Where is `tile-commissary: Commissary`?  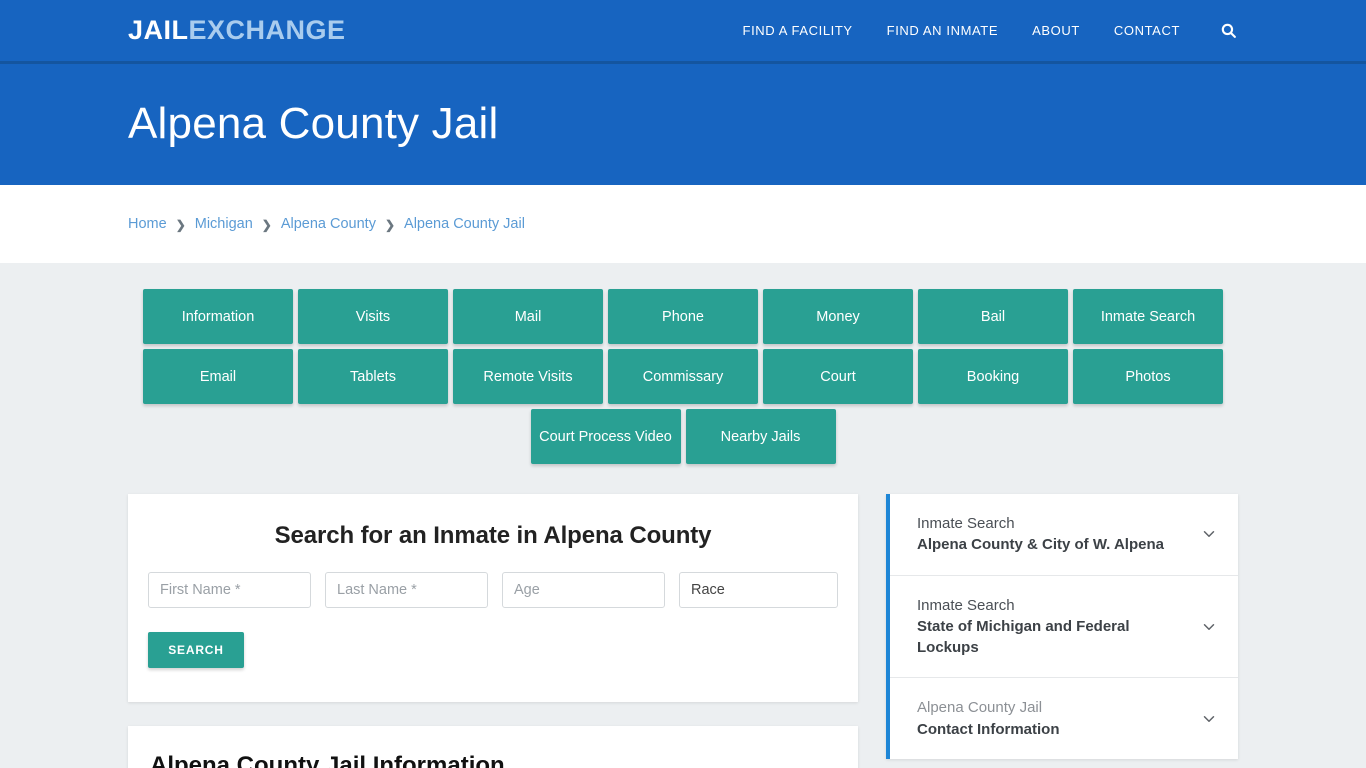 tile-commissary: Commissary is located at coordinates (683, 376).